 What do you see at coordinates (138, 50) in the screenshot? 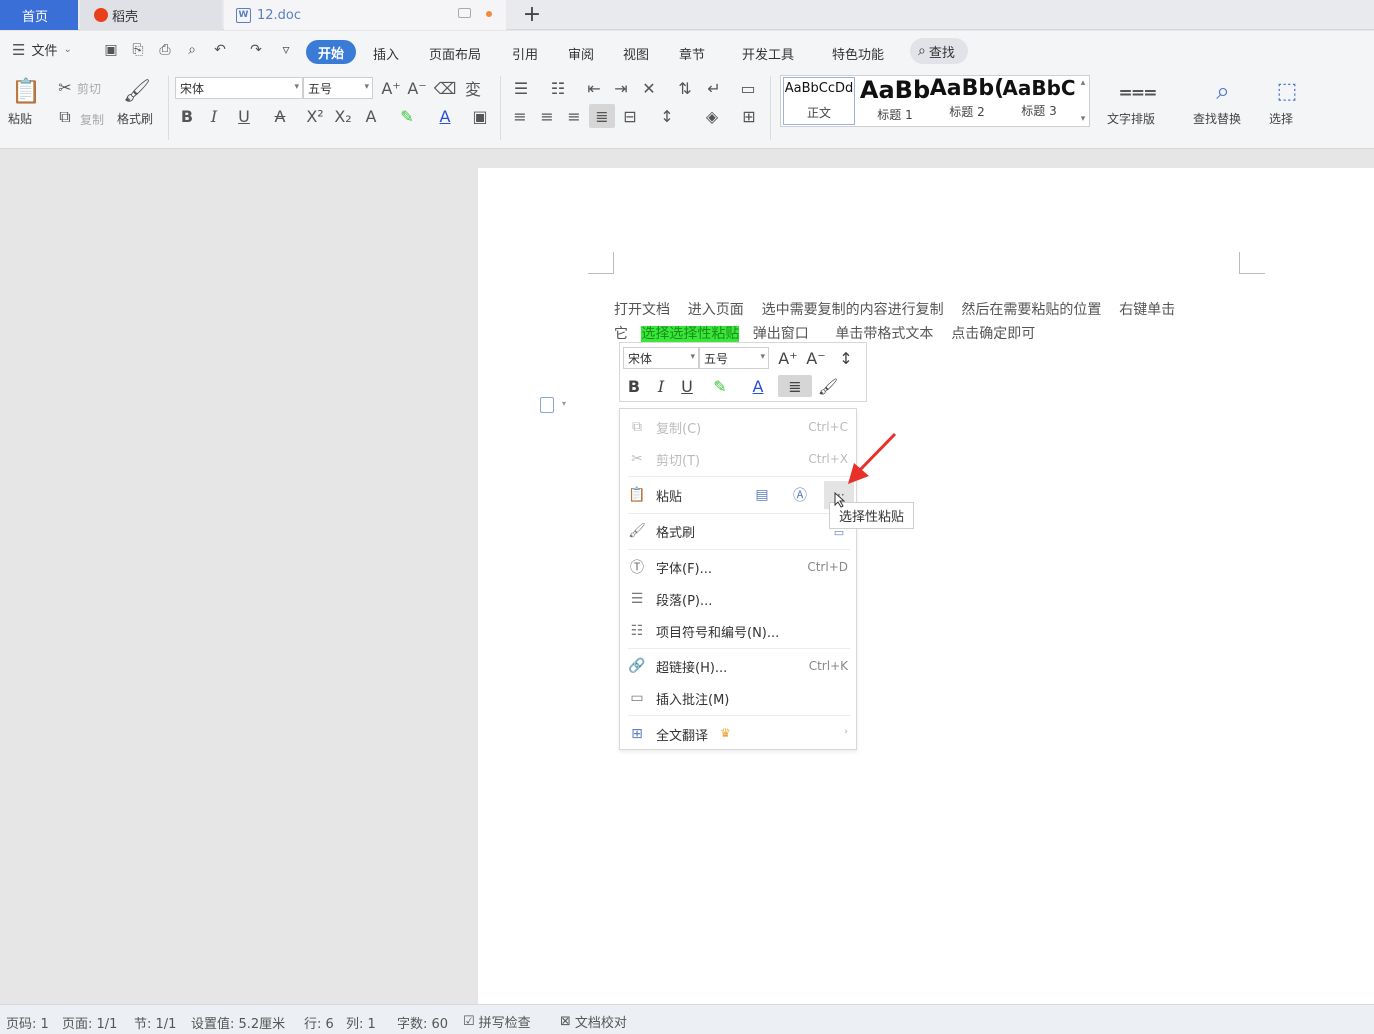
I see `export-icon: ⎘` at bounding box center [138, 50].